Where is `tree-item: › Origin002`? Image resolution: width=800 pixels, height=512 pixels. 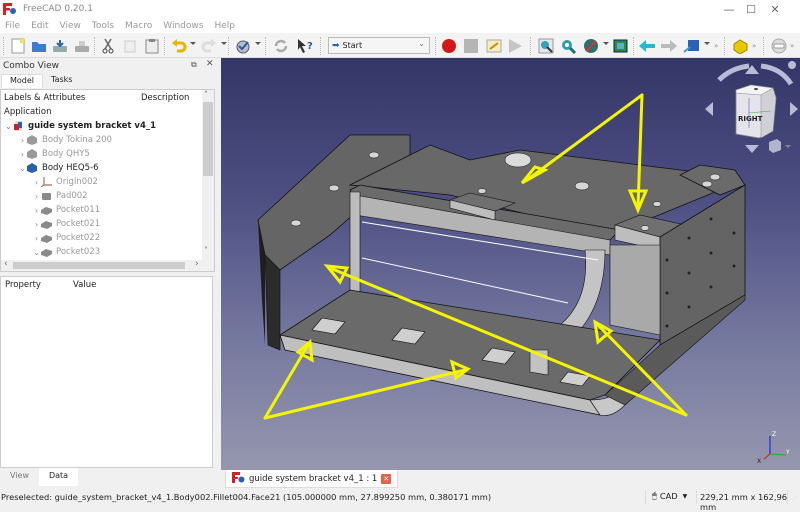 tree-item: › Origin002 is located at coordinates (107, 182).